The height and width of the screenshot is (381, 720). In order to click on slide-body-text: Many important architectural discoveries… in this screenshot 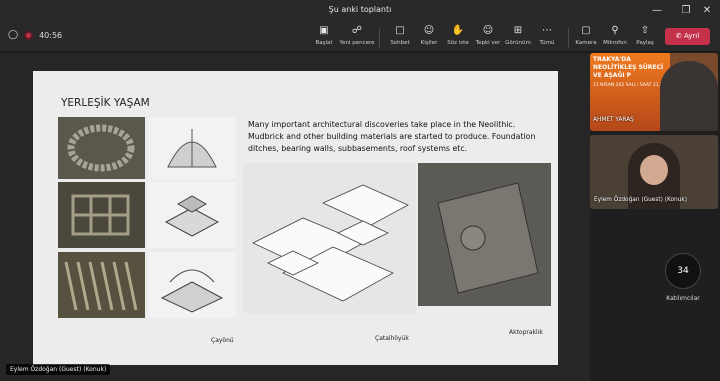, I will do `click(392, 136)`.